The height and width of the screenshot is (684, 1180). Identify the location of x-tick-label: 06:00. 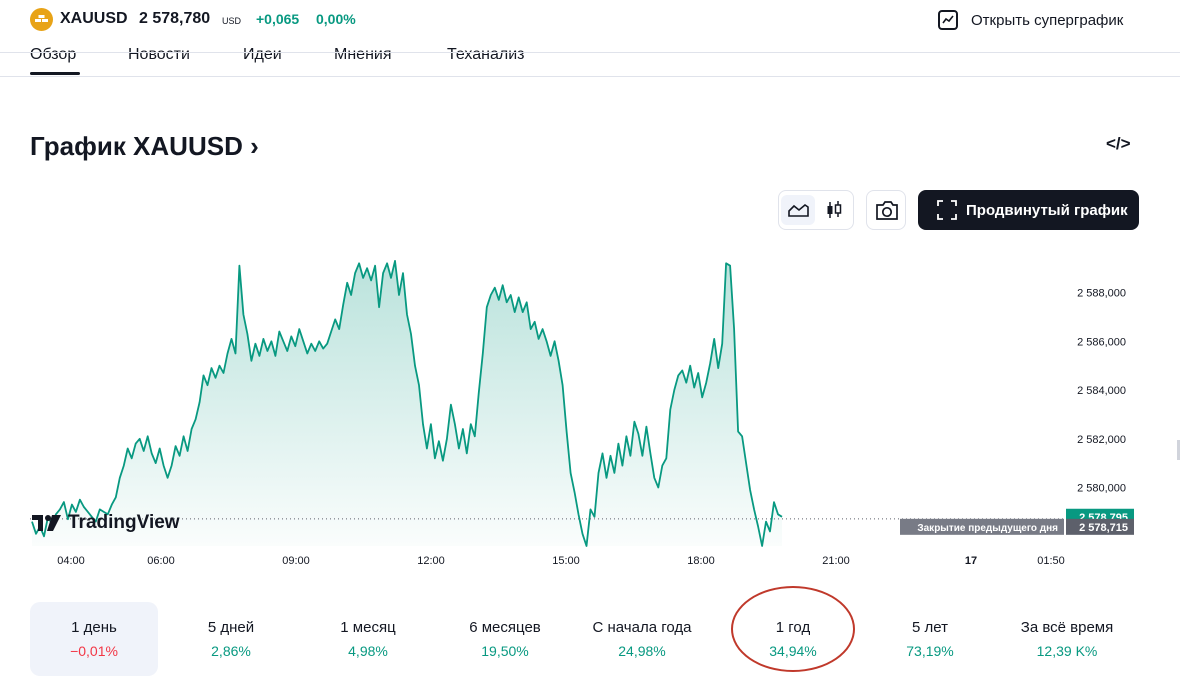
(161, 561).